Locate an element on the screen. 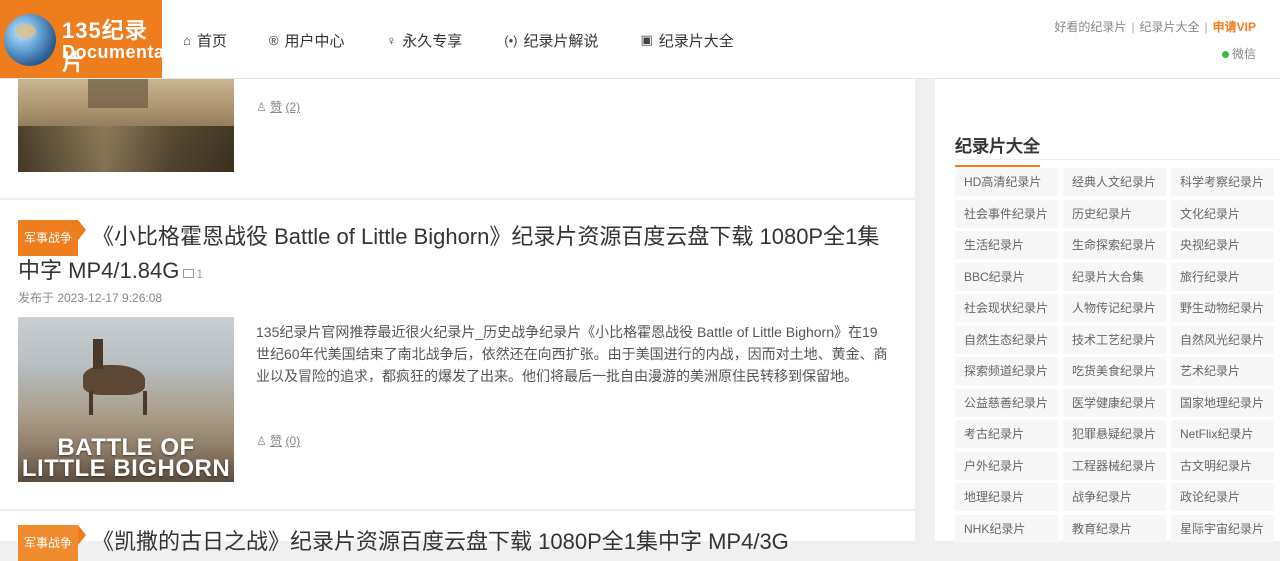  nav-item-commentary: (•) 纪录片解说 is located at coordinates (551, 40).